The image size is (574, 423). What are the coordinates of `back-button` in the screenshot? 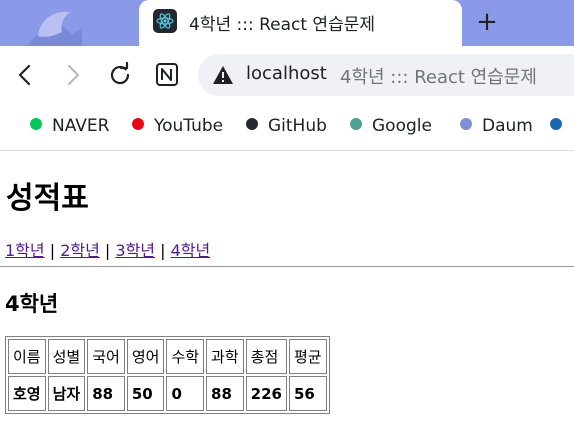 It's located at (25, 75).